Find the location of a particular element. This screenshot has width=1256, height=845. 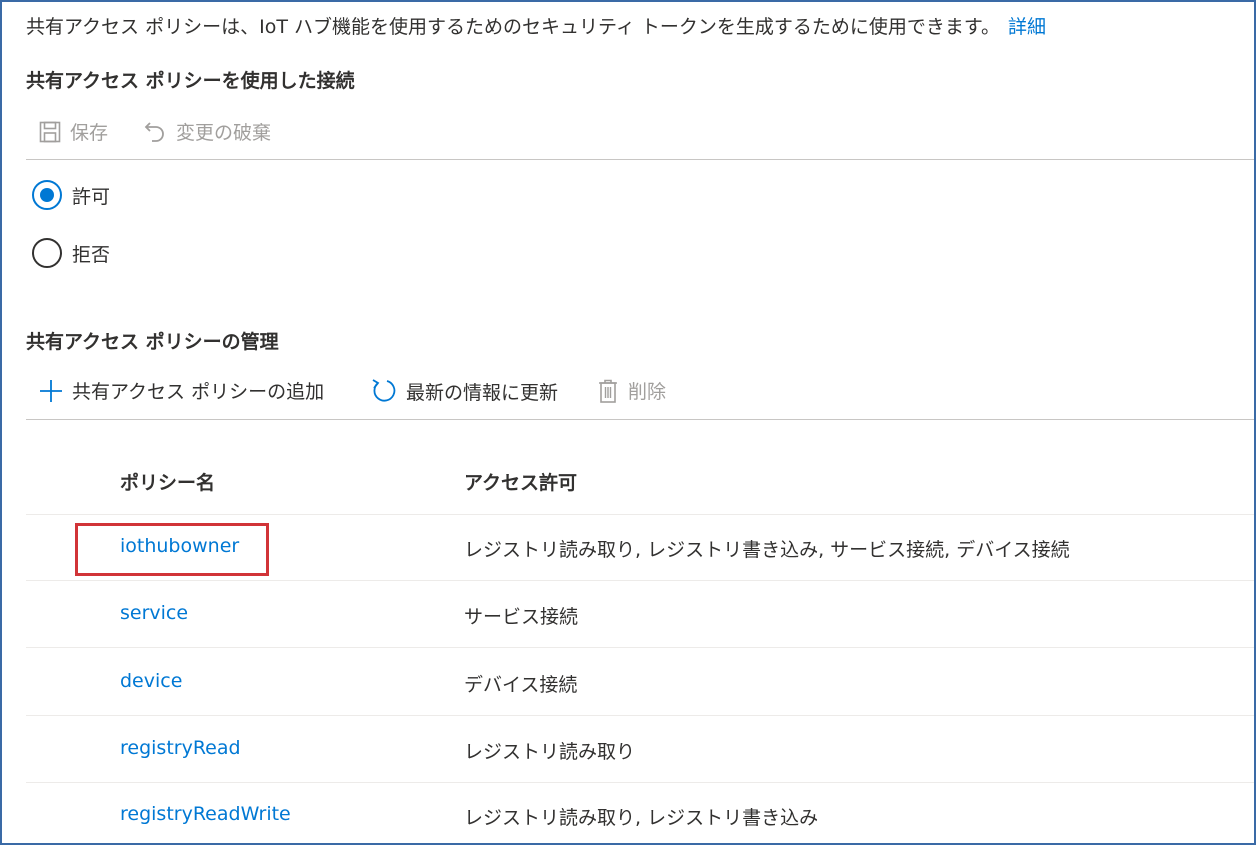

highlight-box is located at coordinates (172, 549).